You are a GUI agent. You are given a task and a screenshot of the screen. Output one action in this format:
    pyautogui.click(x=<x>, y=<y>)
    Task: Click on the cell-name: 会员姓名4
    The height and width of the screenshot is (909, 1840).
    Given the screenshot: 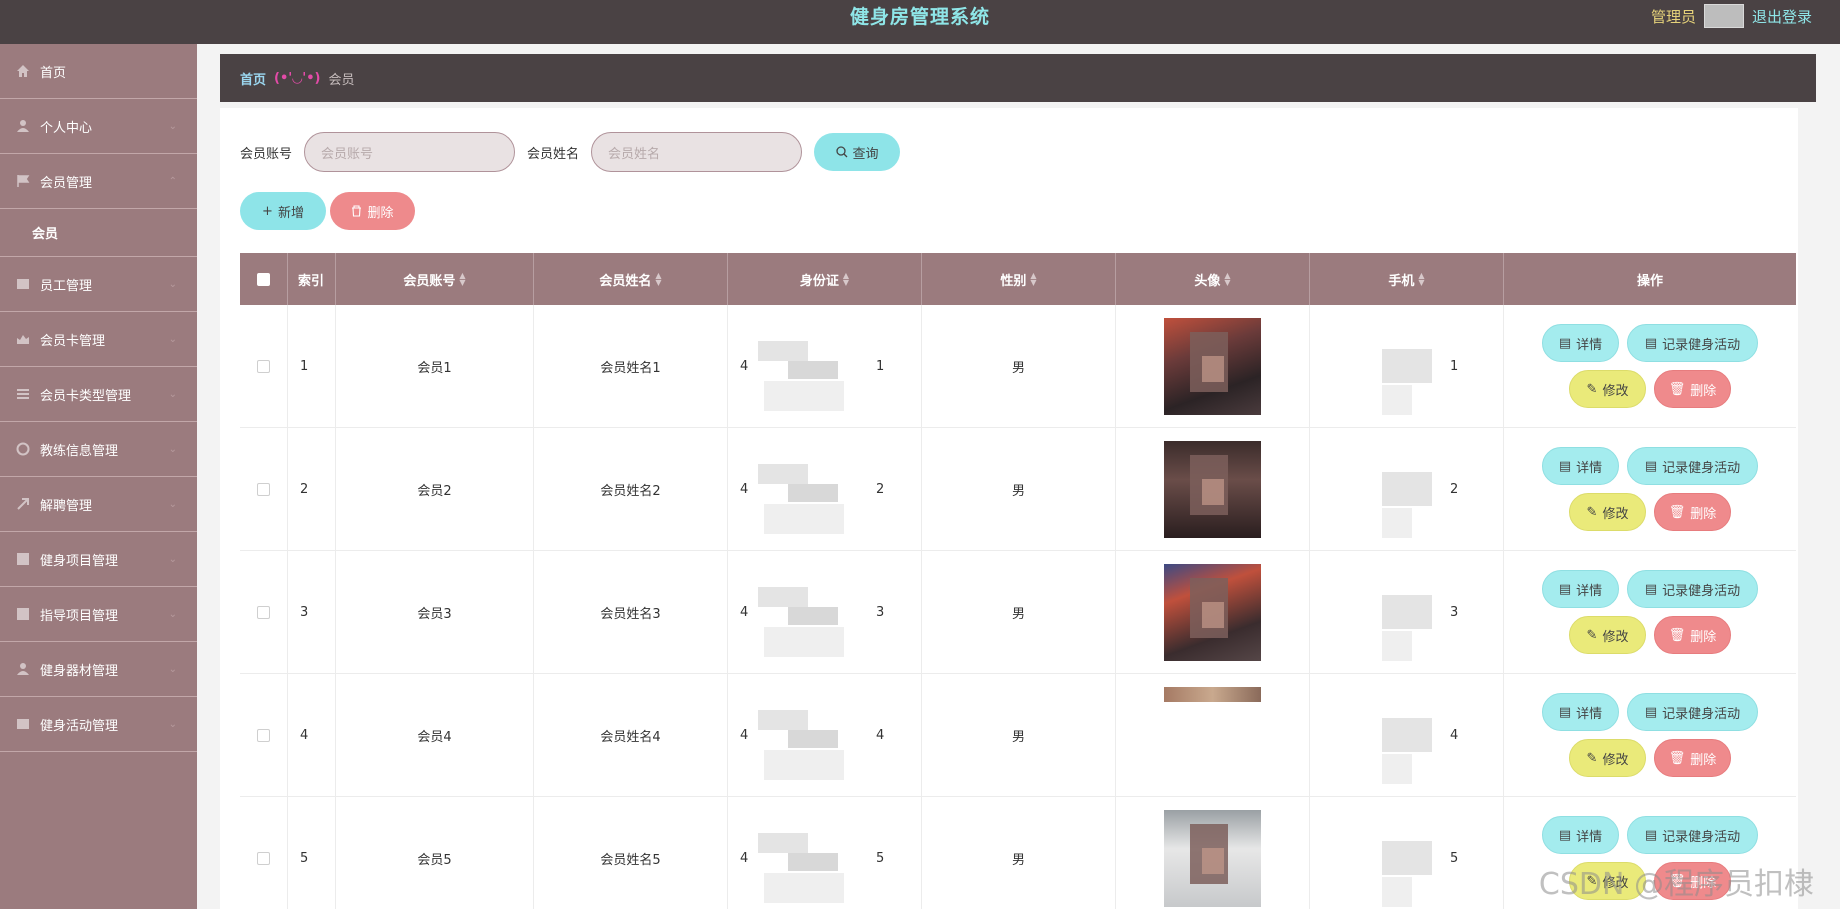 What is the action you would take?
    pyautogui.click(x=631, y=735)
    